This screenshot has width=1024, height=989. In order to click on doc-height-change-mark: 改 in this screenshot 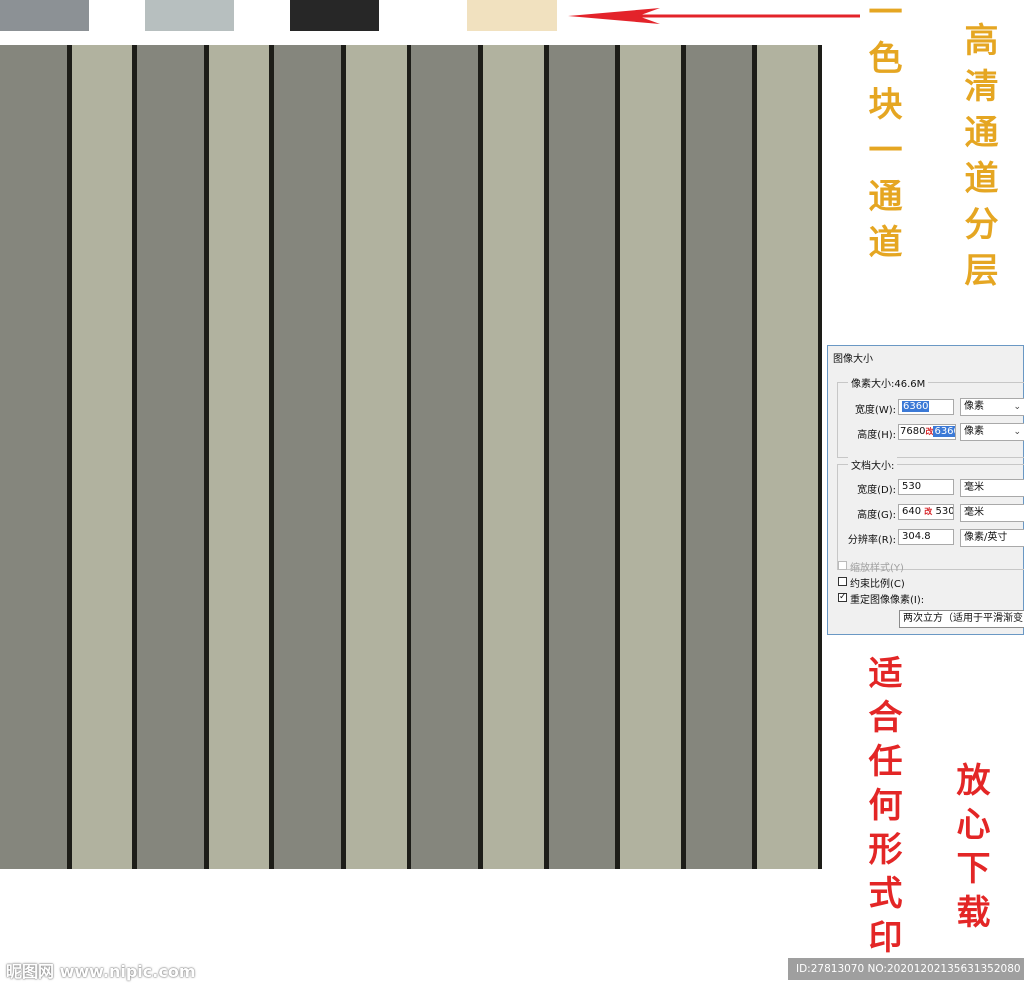, I will do `click(928, 511)`.